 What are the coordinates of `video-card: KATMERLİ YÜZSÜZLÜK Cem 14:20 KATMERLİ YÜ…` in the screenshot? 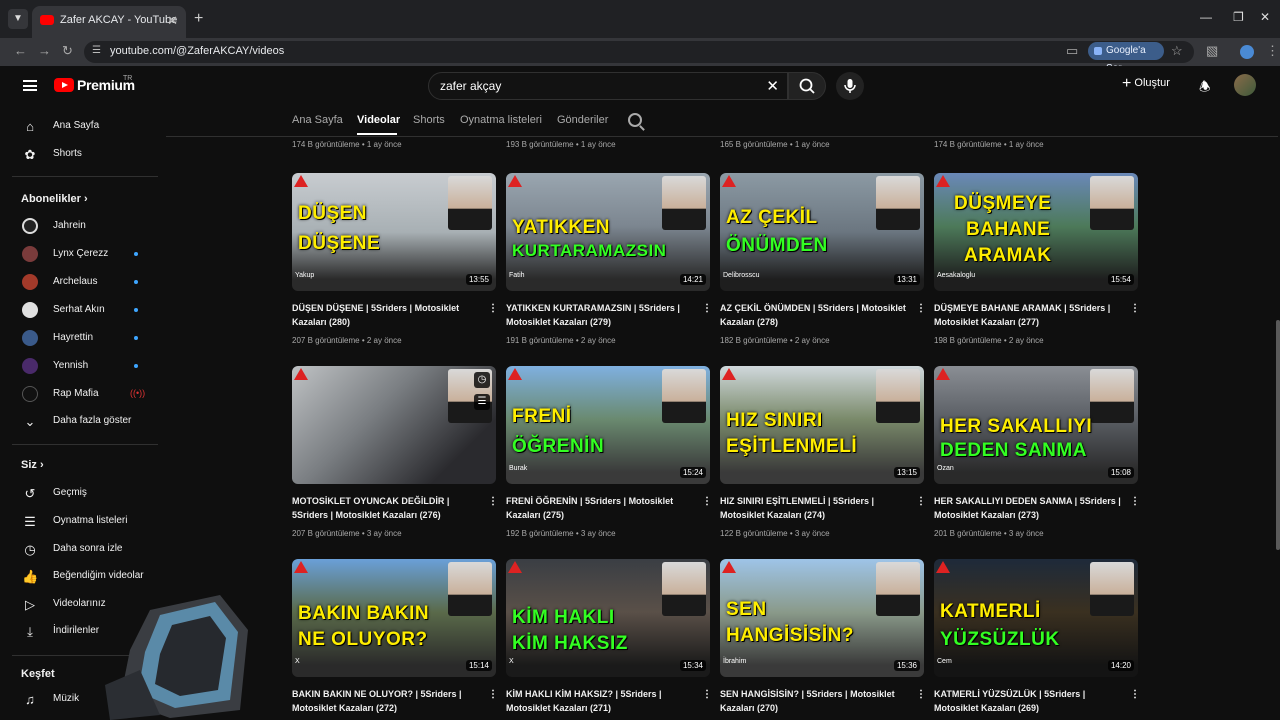 It's located at (1037, 636).